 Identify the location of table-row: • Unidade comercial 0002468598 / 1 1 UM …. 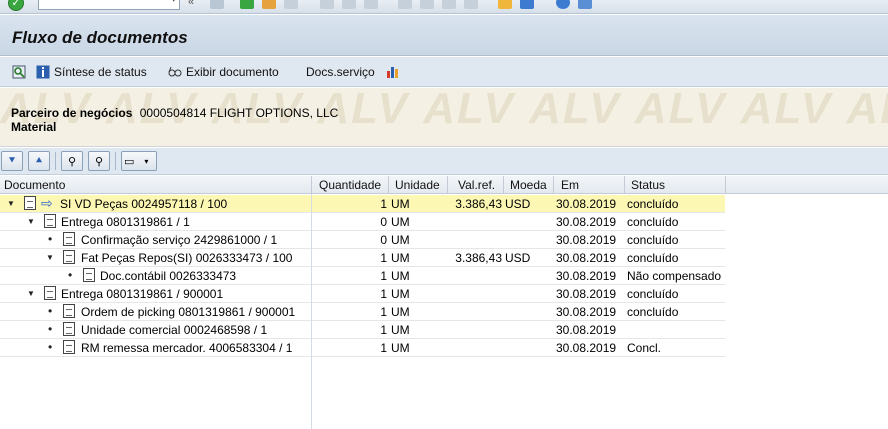
(444, 330).